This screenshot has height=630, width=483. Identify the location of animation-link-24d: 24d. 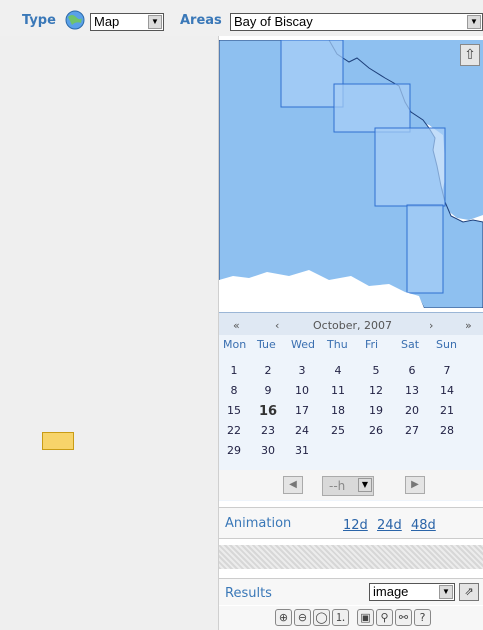
(389, 525).